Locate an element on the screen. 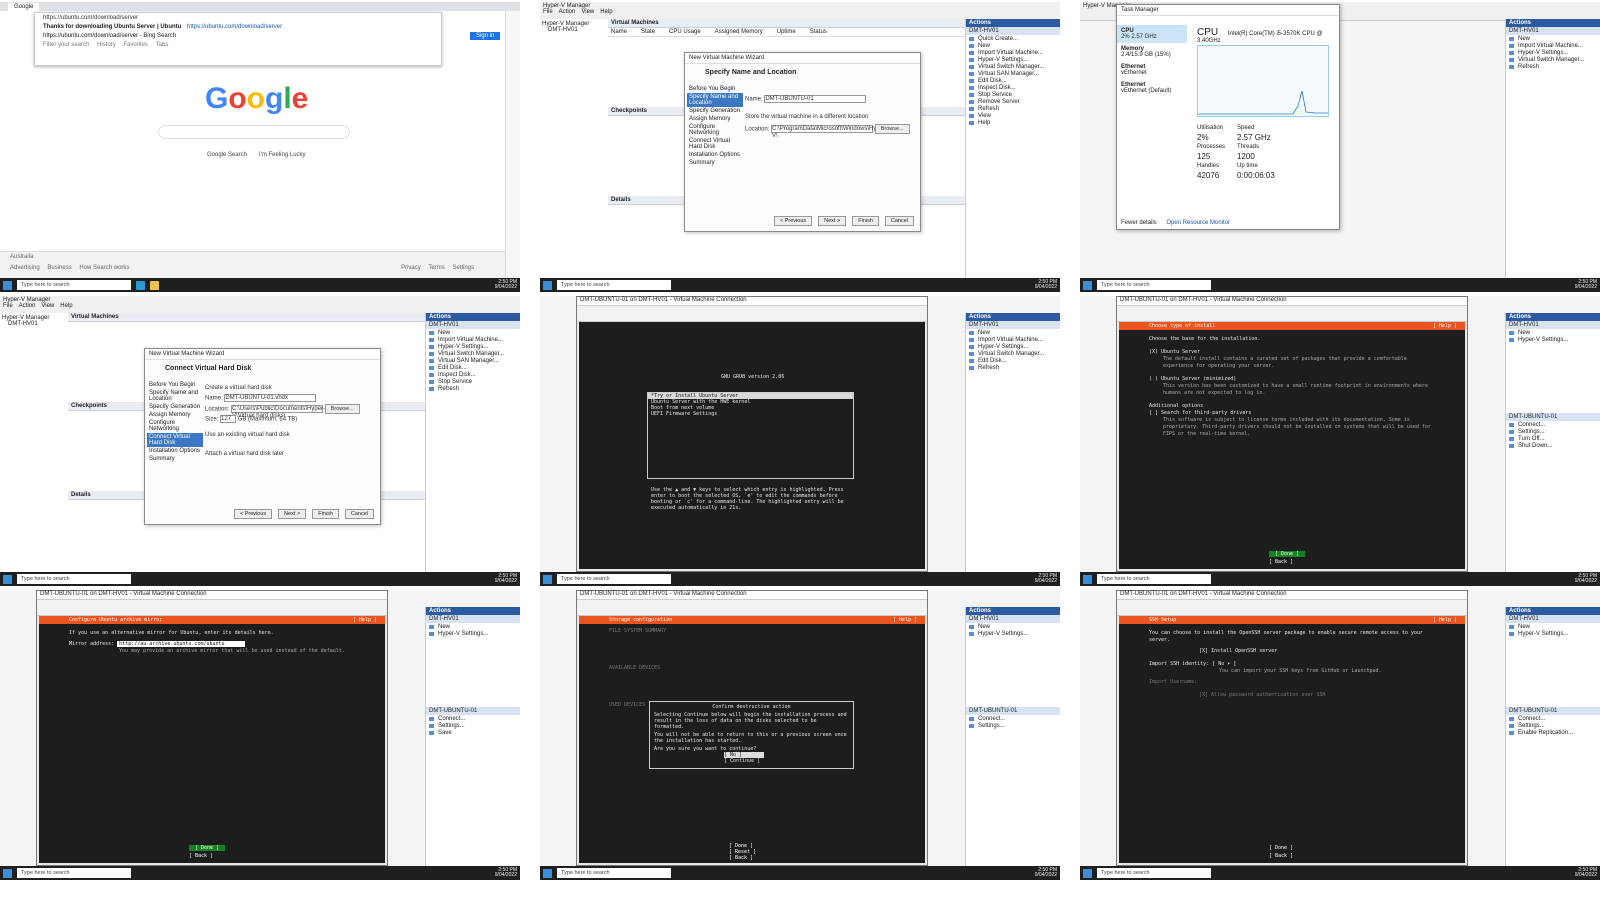  step-memory: Assign Memory is located at coordinates (715, 119).